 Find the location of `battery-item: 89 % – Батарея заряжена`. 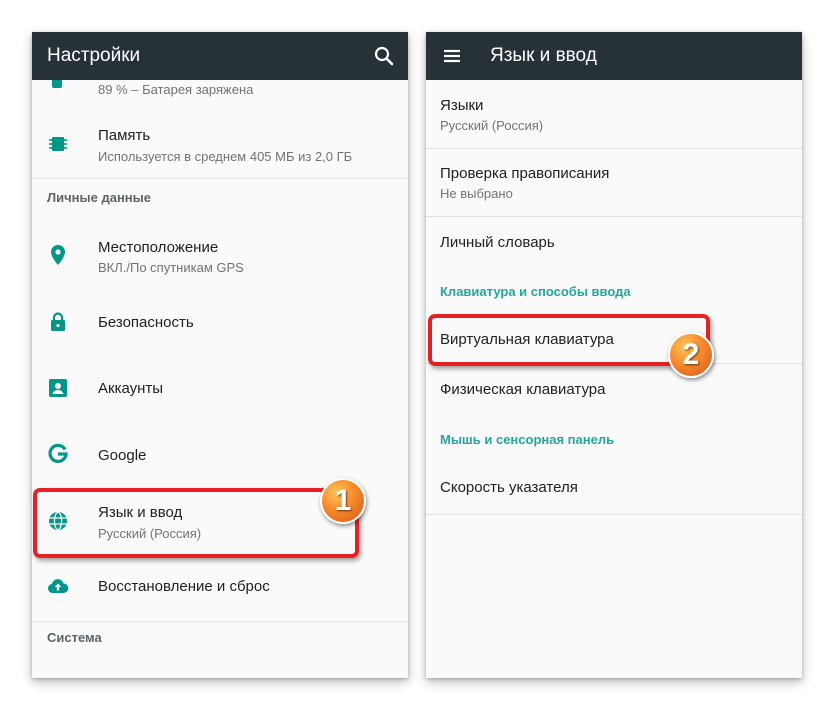

battery-item: 89 % – Батарея заряжена is located at coordinates (220, 95).